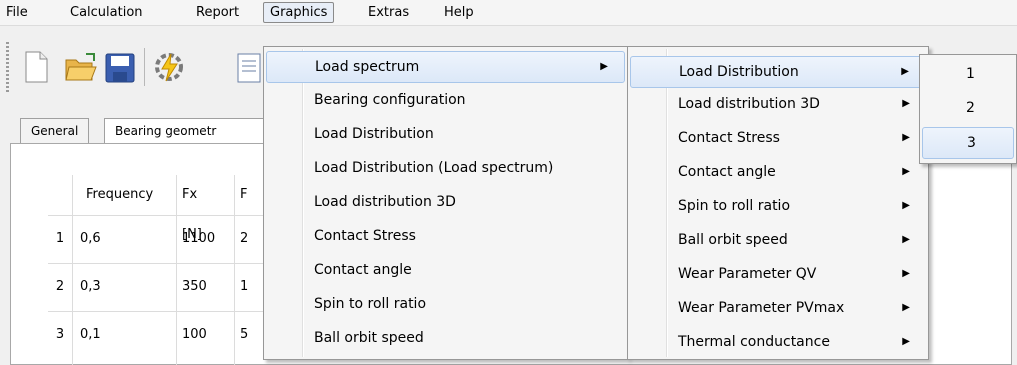 The width and height of the screenshot is (1017, 365). Describe the element at coordinates (459, 12) in the screenshot. I see `menu-help: Help` at that location.